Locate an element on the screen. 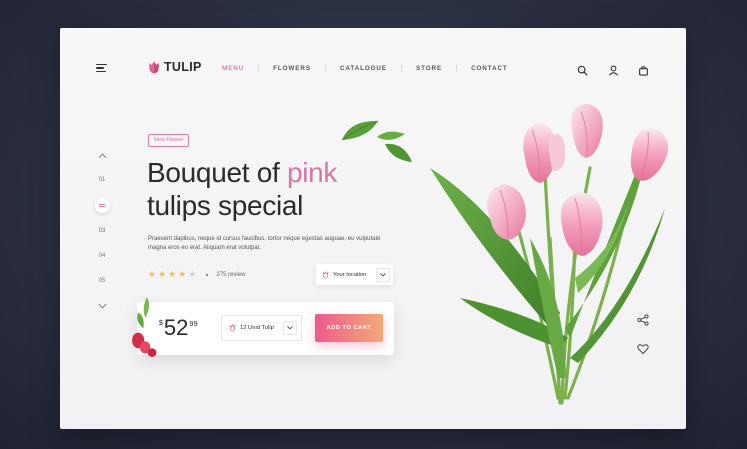 The image size is (747, 449). nav-item-store: STORE is located at coordinates (429, 68).